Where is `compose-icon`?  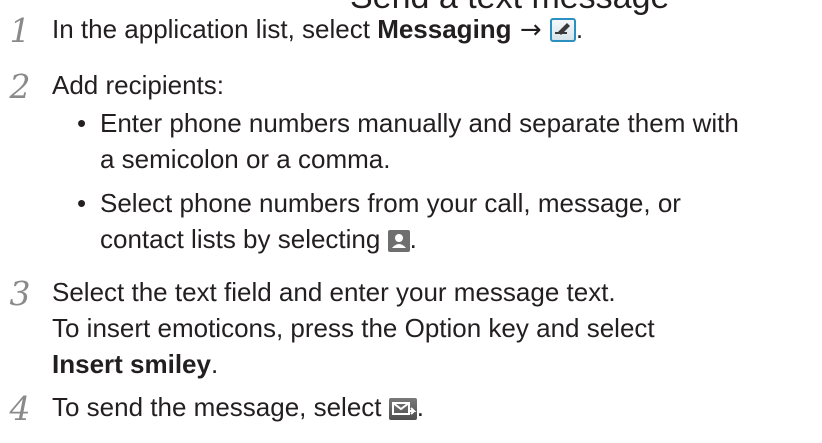
compose-icon is located at coordinates (562, 30).